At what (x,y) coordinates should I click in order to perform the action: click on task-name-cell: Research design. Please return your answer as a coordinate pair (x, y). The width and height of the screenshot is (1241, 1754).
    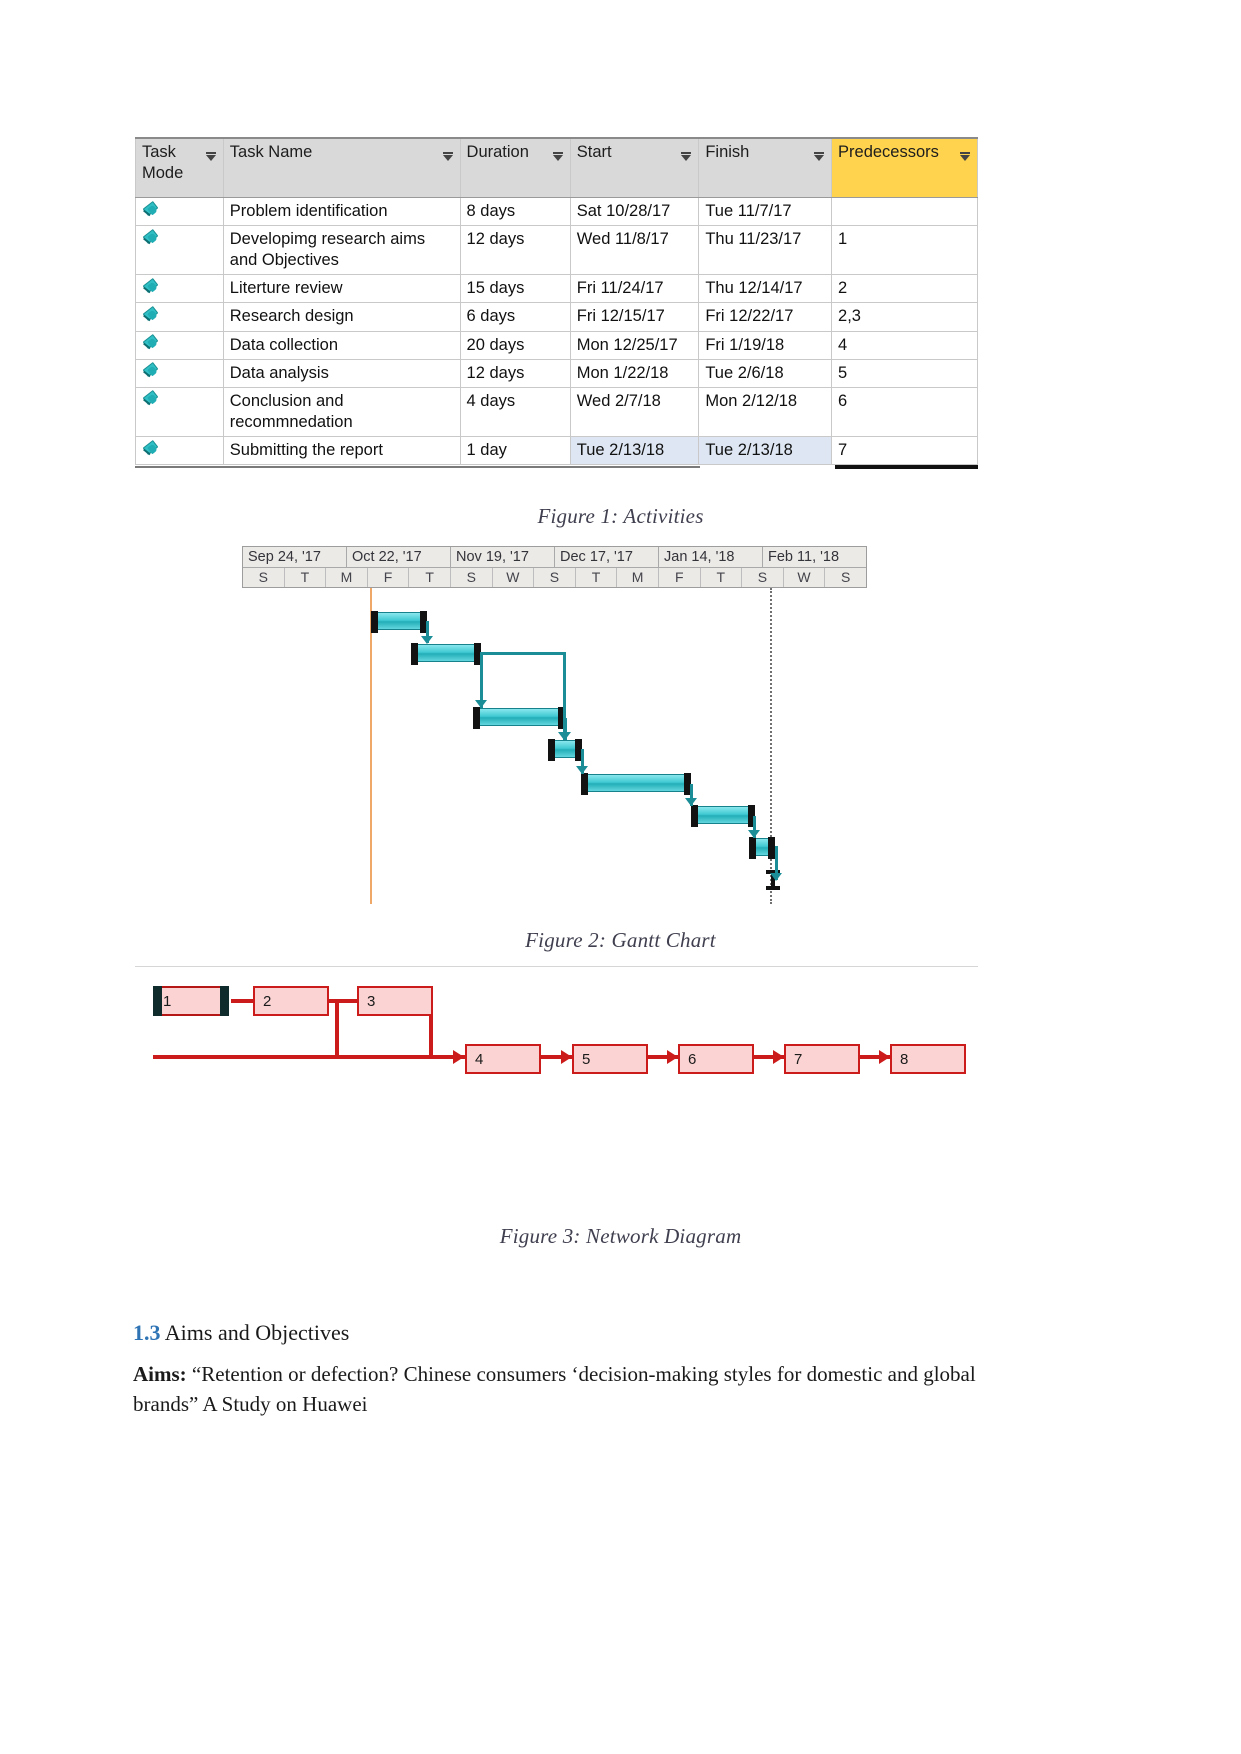
    Looking at the image, I should click on (341, 317).